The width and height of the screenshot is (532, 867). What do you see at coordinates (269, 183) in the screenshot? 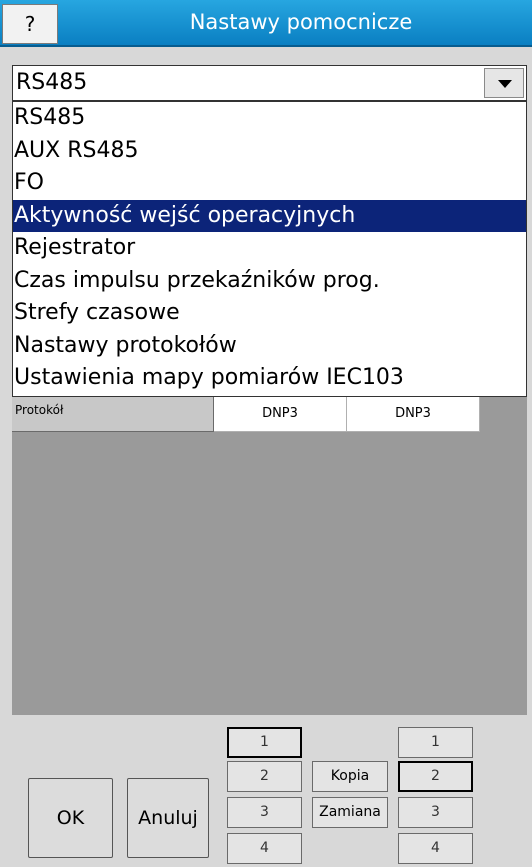
I see `dropdown-item-fo: FO` at bounding box center [269, 183].